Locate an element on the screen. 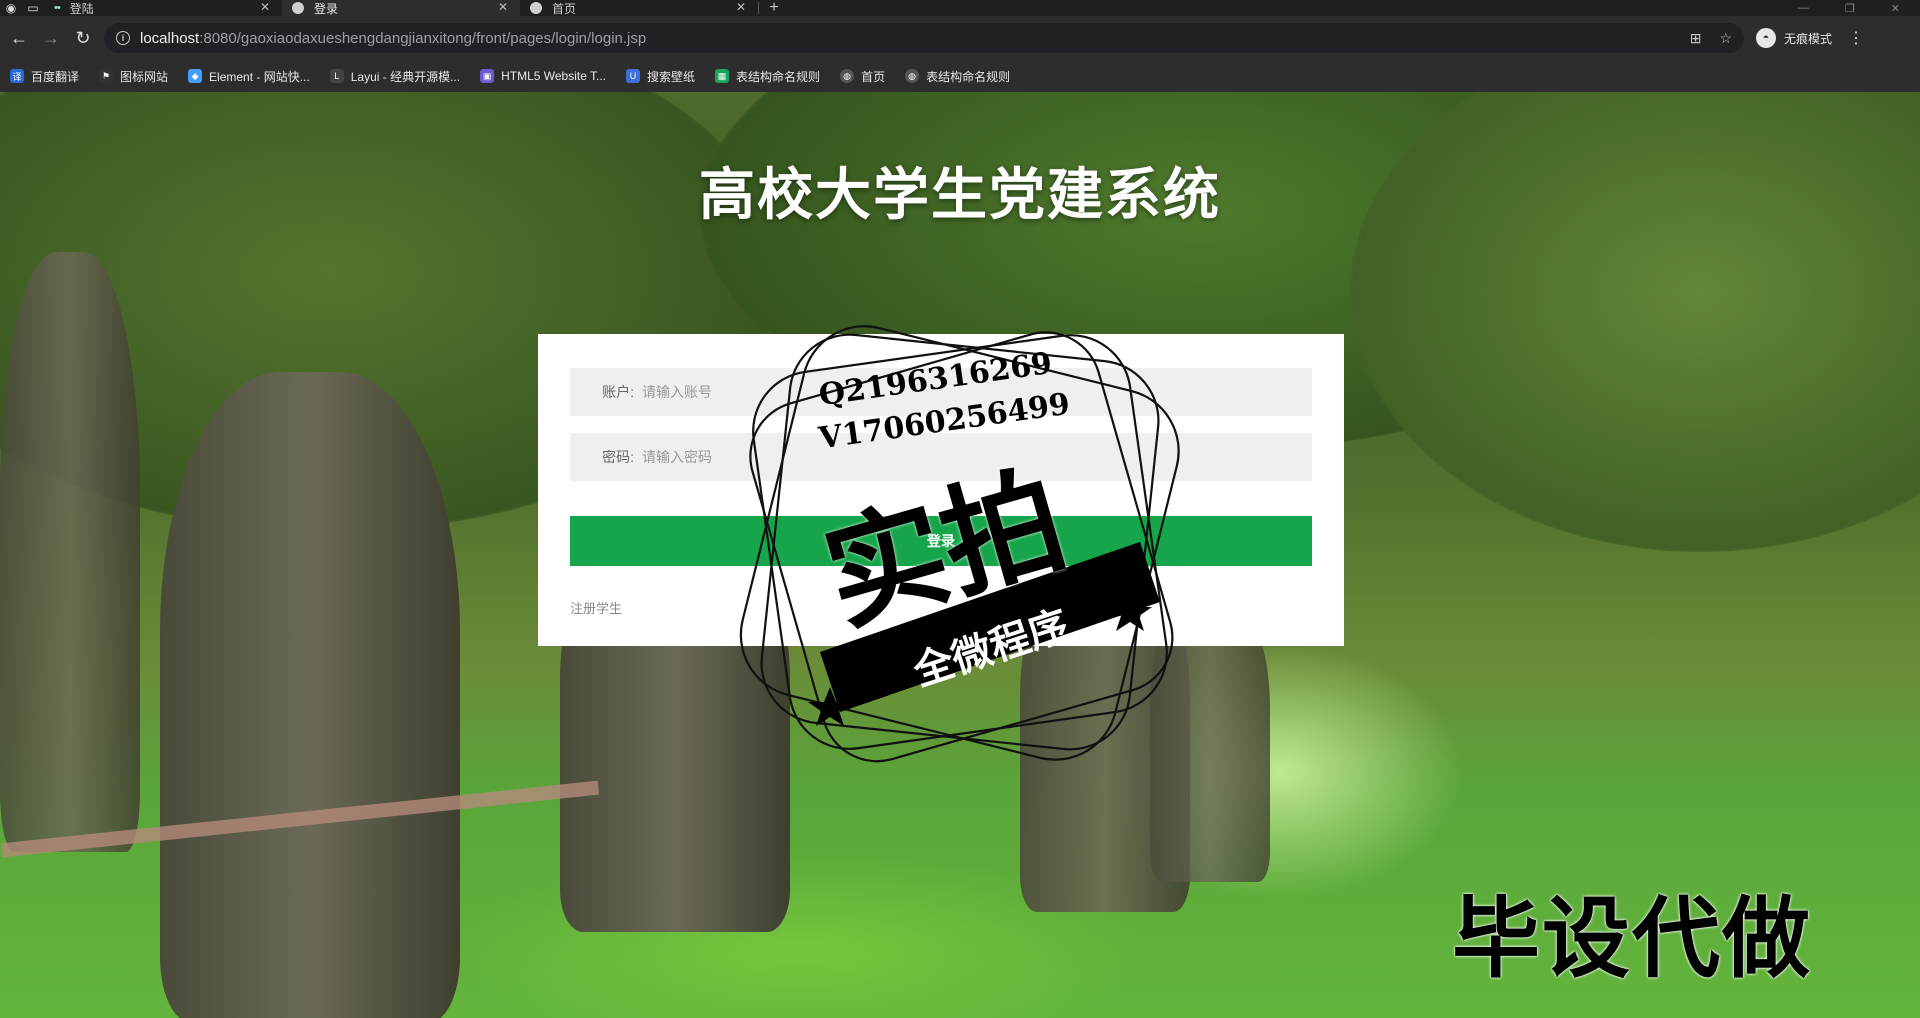 The image size is (1920, 1018). bookmark-label: 百度翻译 is located at coordinates (55, 76).